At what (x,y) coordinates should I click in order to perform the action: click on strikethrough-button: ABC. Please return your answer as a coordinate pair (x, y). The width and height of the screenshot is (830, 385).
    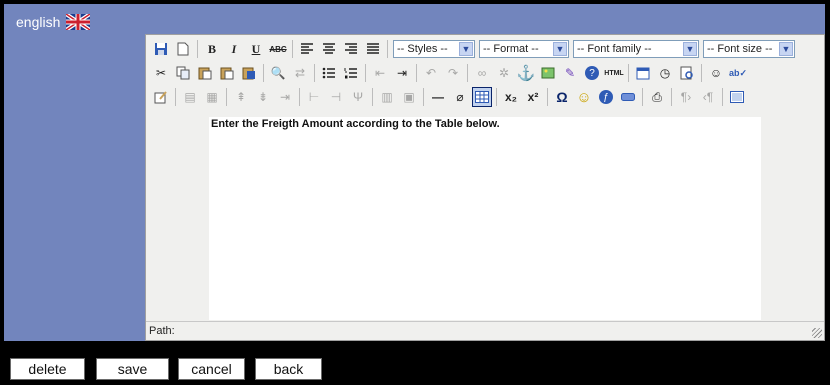
    Looking at the image, I should click on (278, 49).